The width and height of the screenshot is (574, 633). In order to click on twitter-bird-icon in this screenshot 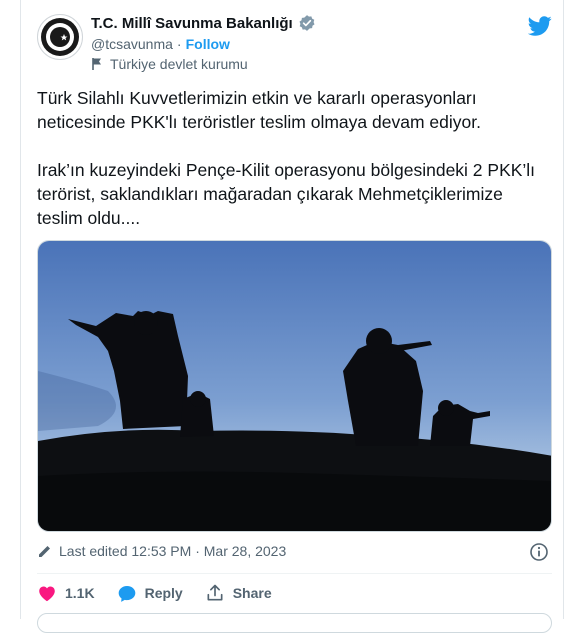, I will do `click(540, 26)`.